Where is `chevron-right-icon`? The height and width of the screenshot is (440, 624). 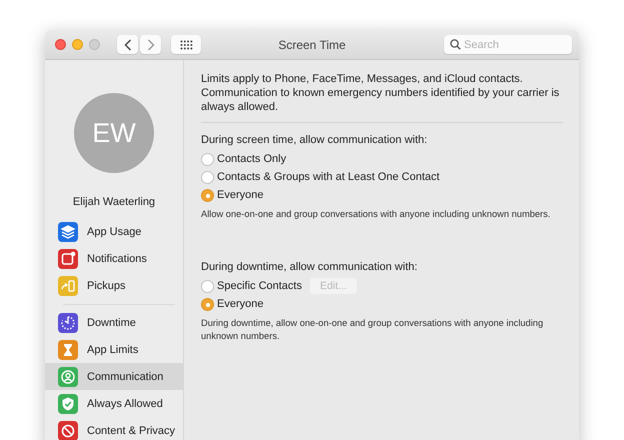 chevron-right-icon is located at coordinates (150, 44).